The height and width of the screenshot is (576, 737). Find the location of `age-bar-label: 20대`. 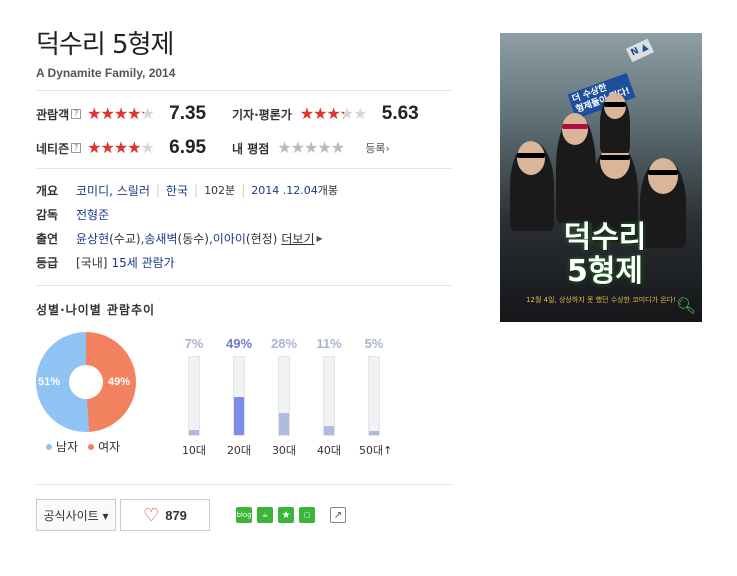

age-bar-label: 20대 is located at coordinates (239, 450).